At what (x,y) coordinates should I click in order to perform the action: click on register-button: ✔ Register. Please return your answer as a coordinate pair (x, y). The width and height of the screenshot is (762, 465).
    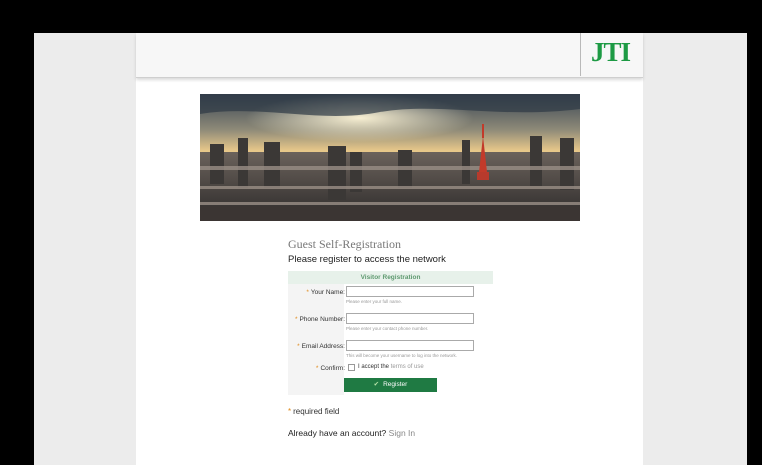
    Looking at the image, I should click on (390, 385).